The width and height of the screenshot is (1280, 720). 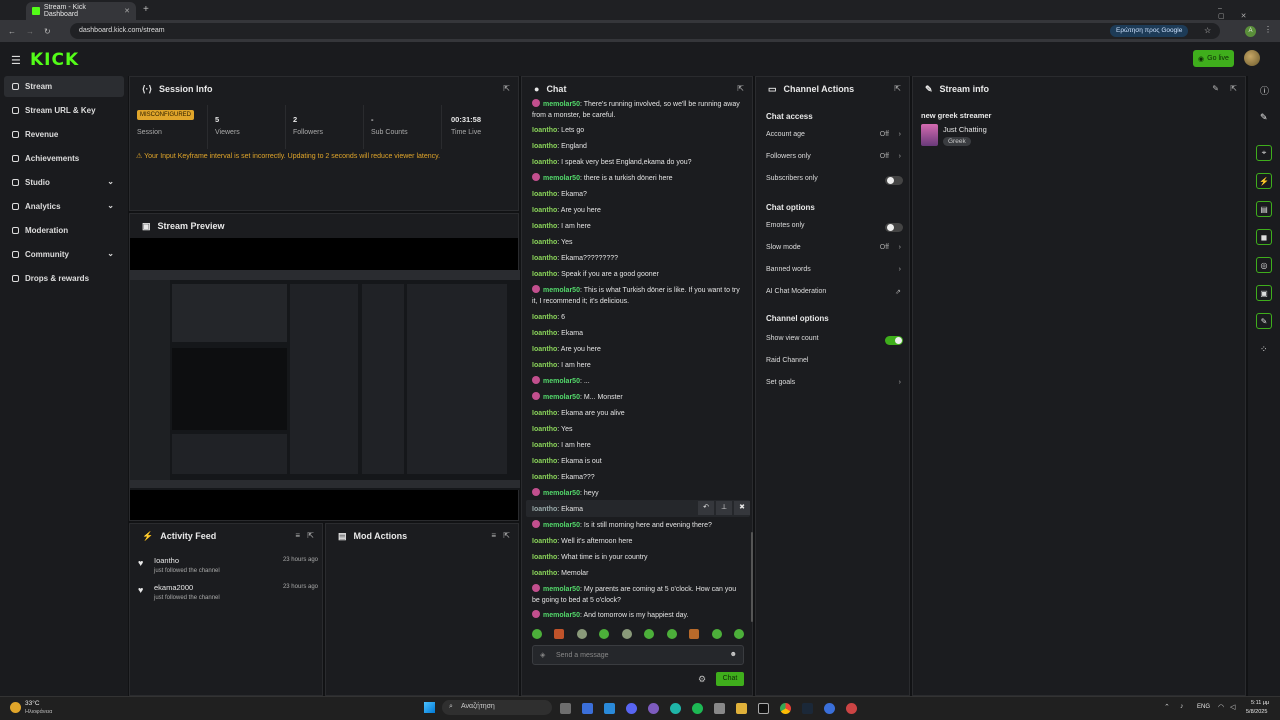 I want to click on weather-sun-icon, so click(x=15, y=707).